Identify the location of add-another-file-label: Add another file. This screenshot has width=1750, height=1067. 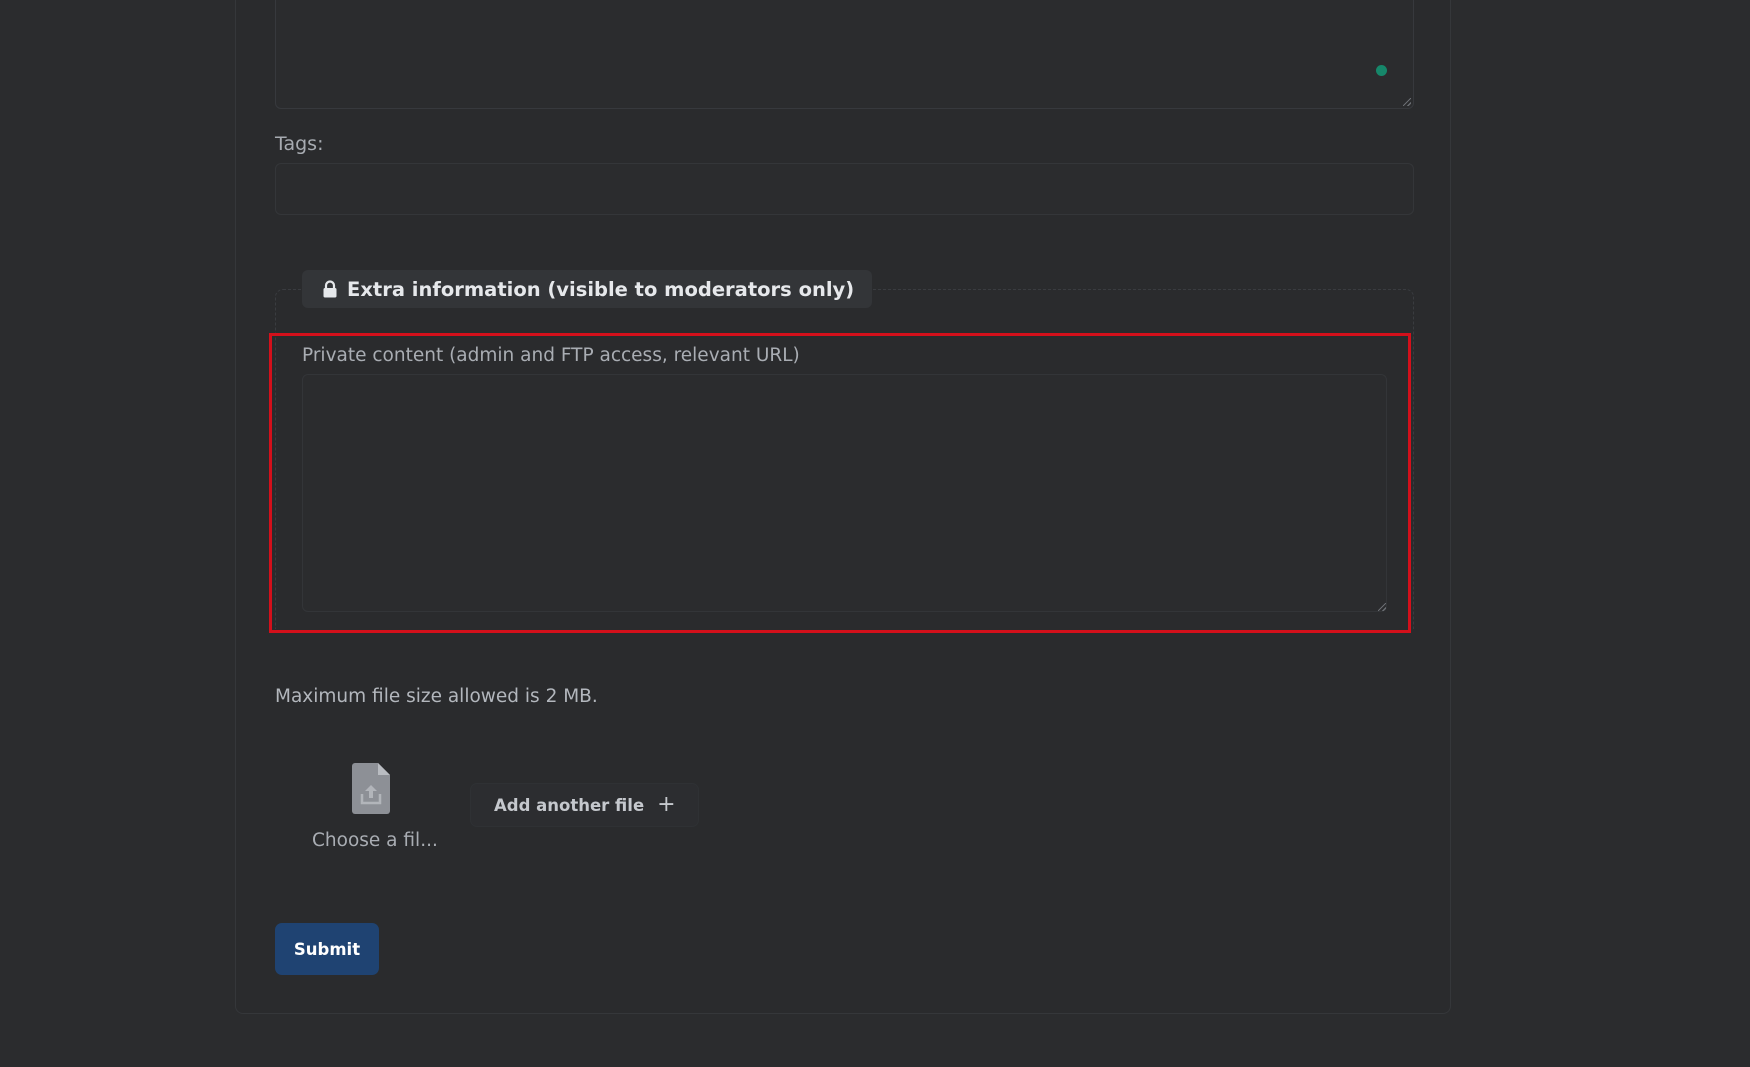
(569, 805).